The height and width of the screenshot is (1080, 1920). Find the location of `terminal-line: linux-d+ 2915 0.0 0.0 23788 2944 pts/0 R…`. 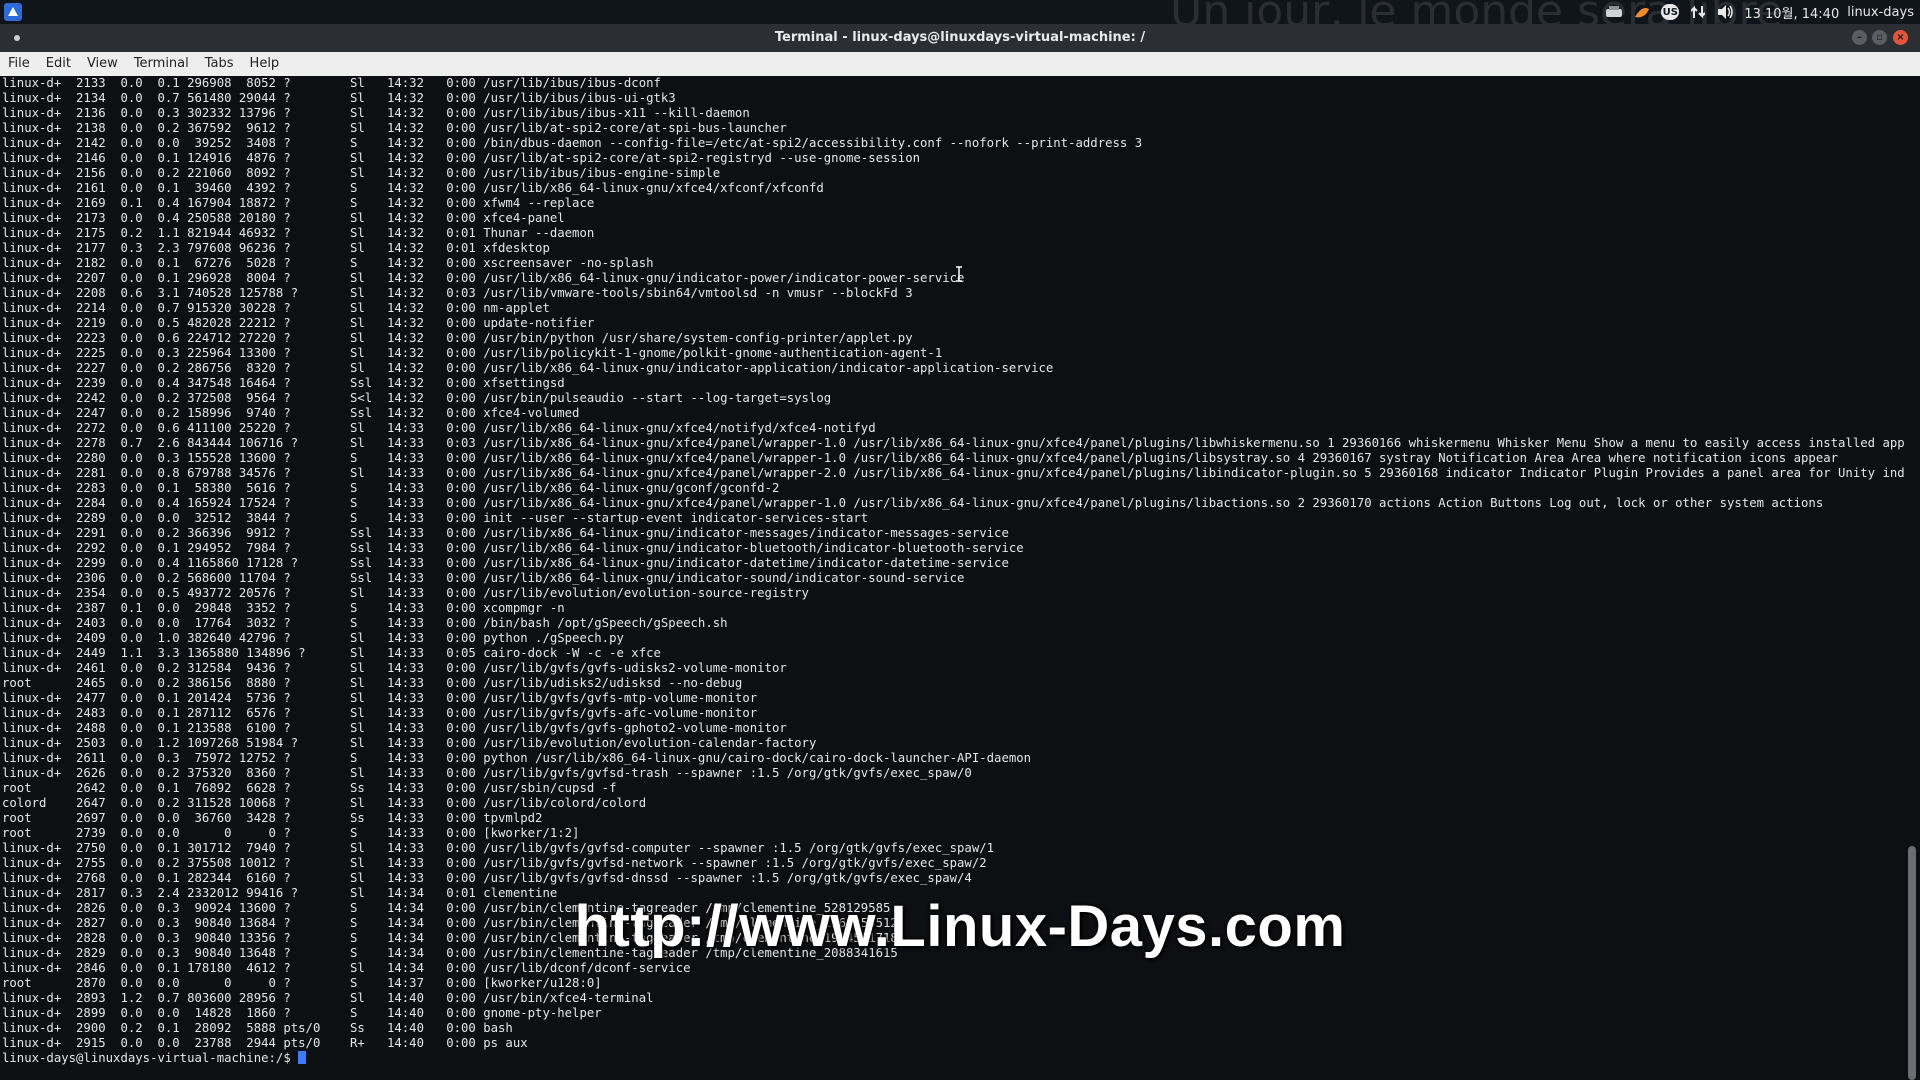

terminal-line: linux-d+ 2915 0.0 0.0 23788 2944 pts/0 R… is located at coordinates (265, 1043).